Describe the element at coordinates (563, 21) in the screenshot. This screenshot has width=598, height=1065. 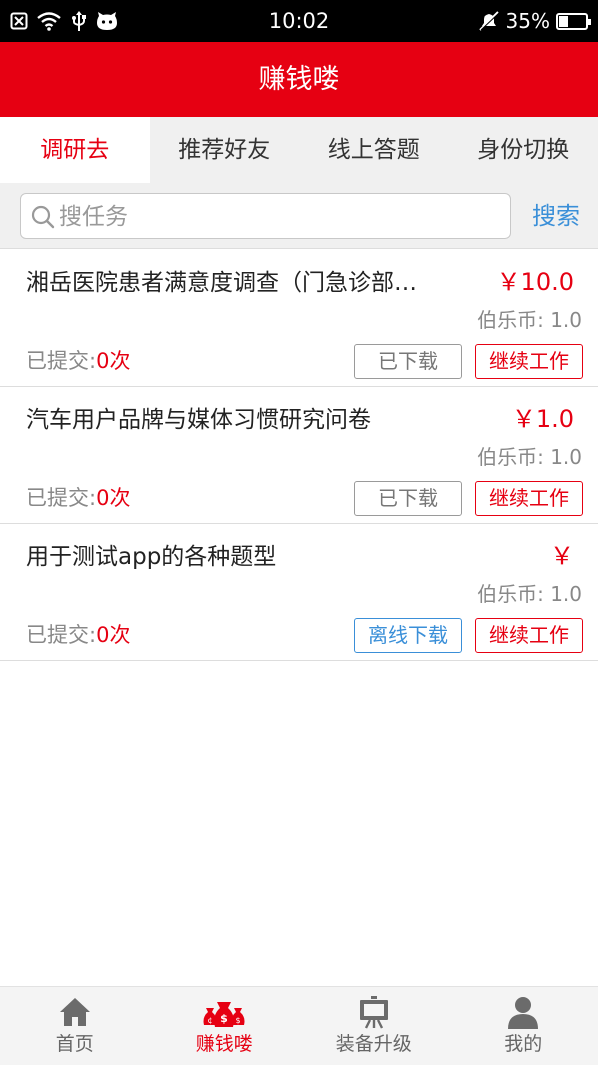
I see `battery-fill` at that location.